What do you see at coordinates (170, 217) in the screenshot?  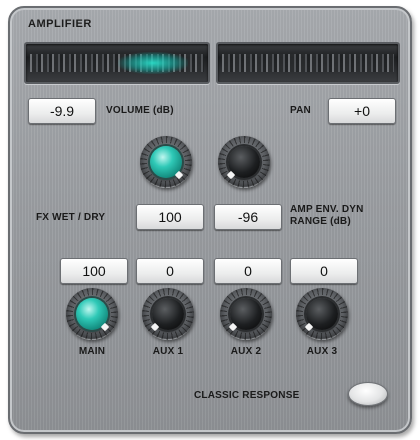 I see `fx-wet-dry-value-field: 100` at bounding box center [170, 217].